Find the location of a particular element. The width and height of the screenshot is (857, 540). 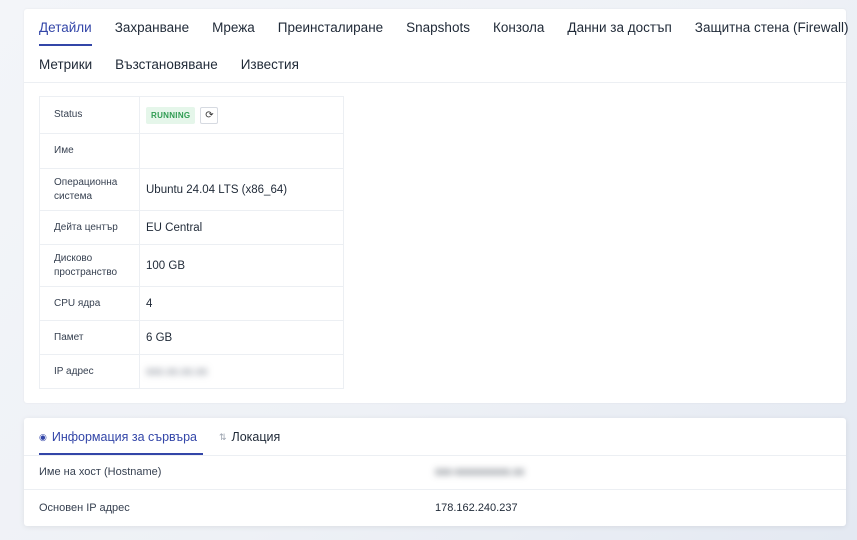

info-tabs: ◉ Информация за сървъра ⇅ Локация is located at coordinates (170, 442).